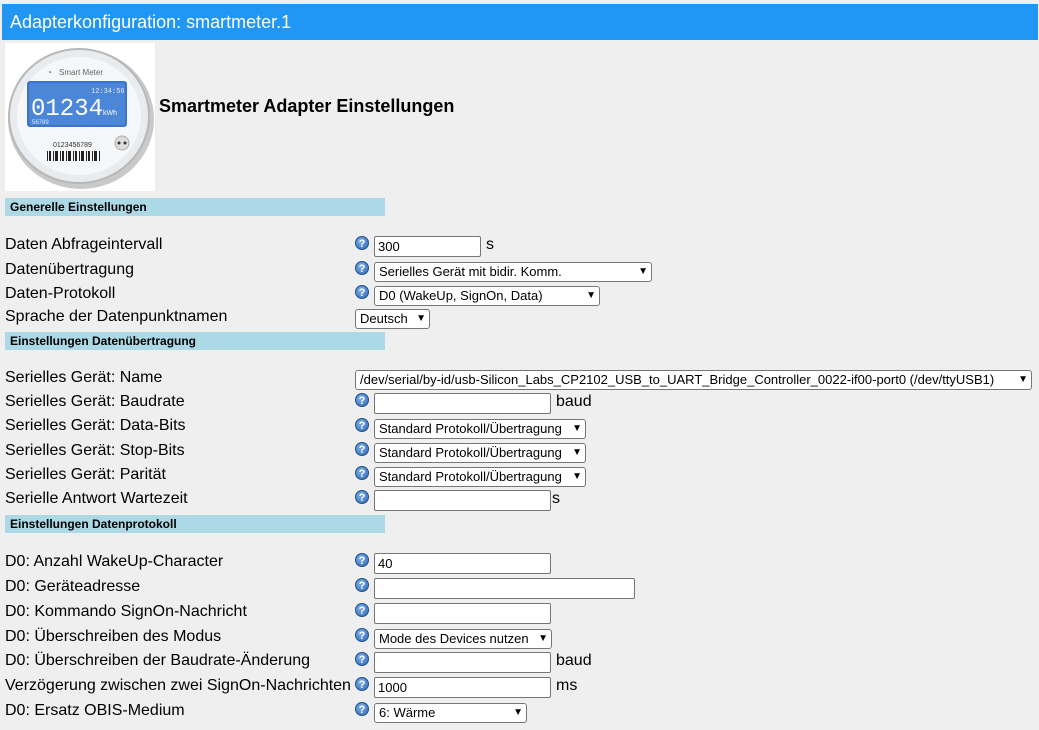  I want to click on transmission-value: Serielles Gerät mit bidir. Komm., so click(470, 271).